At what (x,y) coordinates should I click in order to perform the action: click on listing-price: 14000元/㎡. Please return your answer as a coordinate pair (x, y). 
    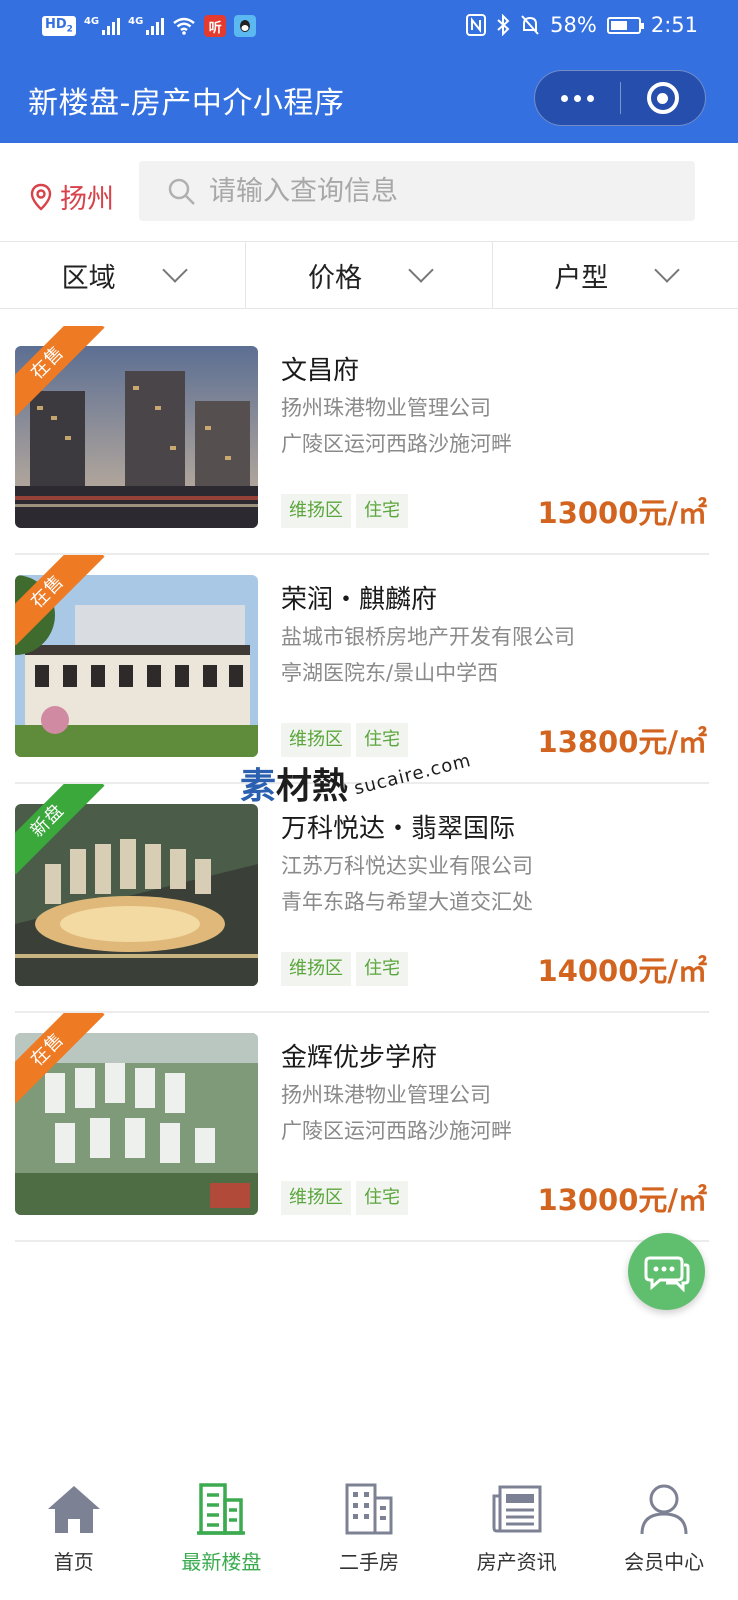
    Looking at the image, I should click on (622, 971).